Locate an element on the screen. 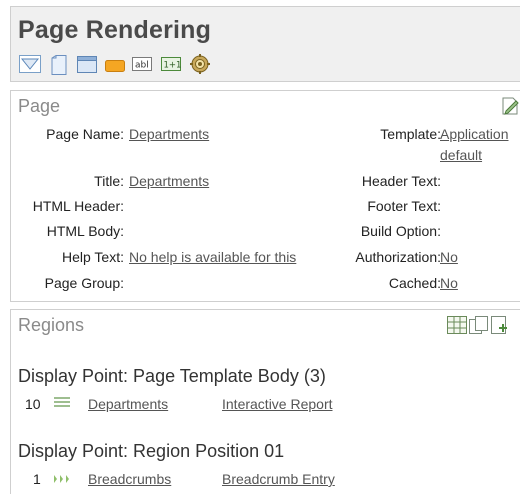  region-sequence: 1 is located at coordinates (37, 479).